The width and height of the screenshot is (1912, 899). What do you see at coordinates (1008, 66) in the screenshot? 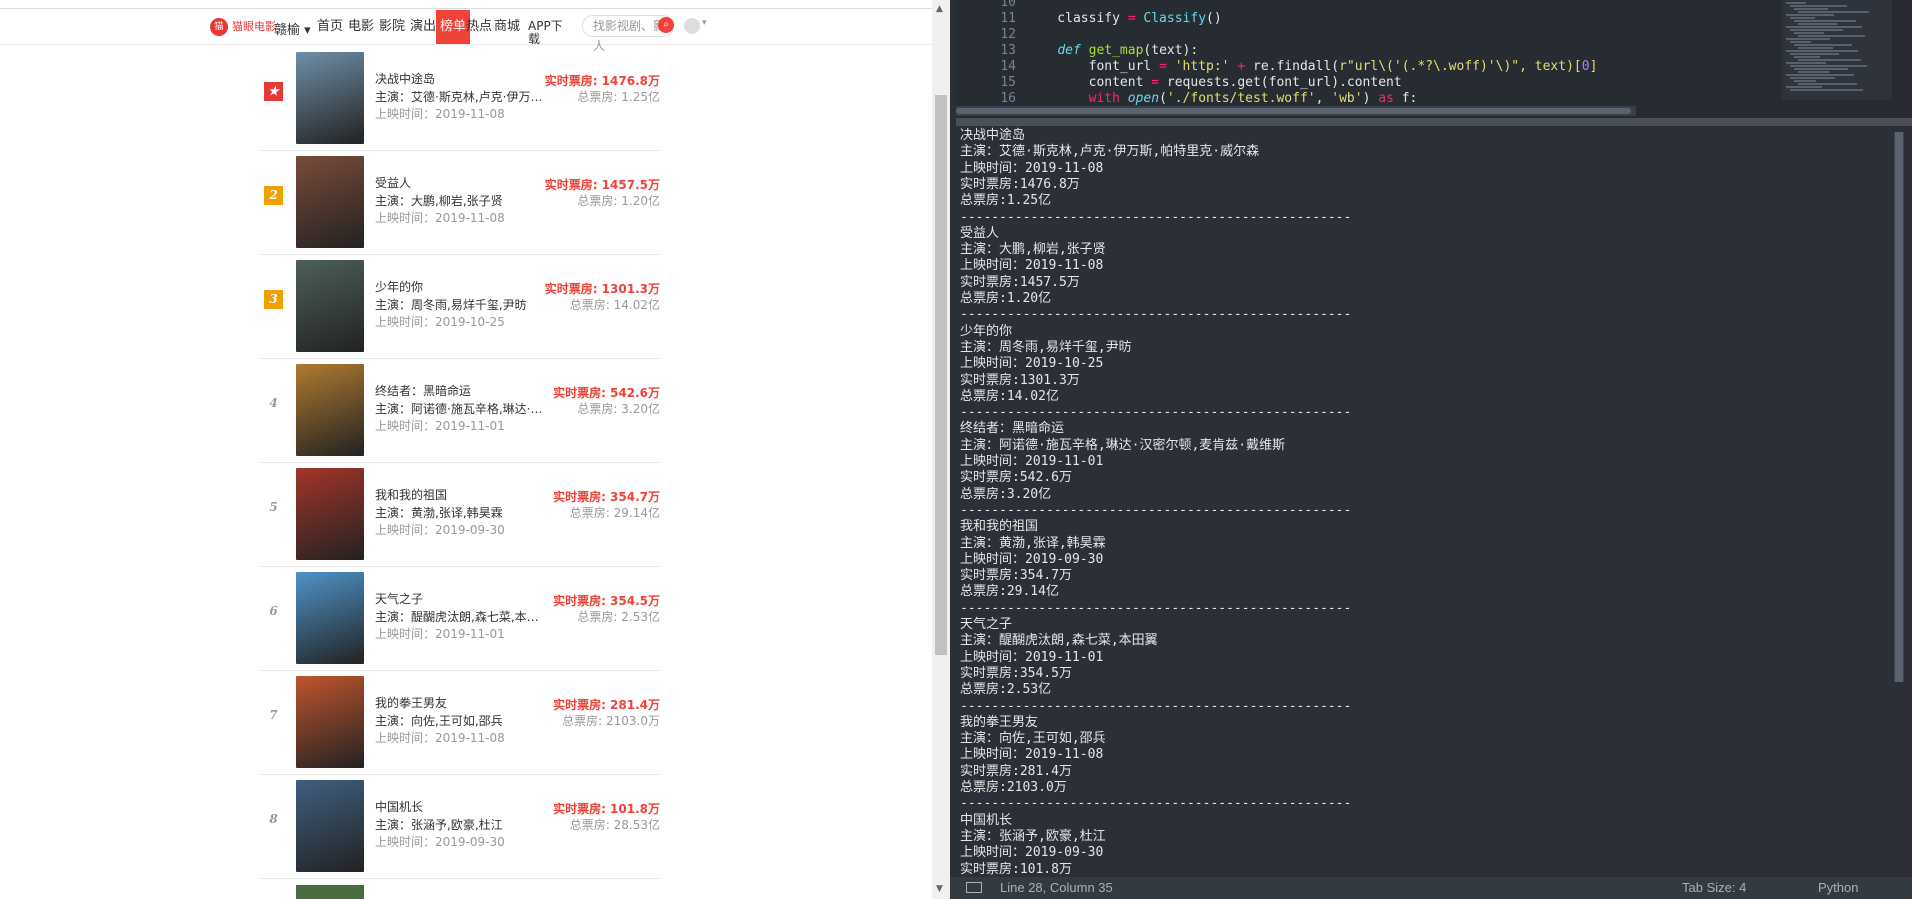
I see `line-number: 14` at bounding box center [1008, 66].